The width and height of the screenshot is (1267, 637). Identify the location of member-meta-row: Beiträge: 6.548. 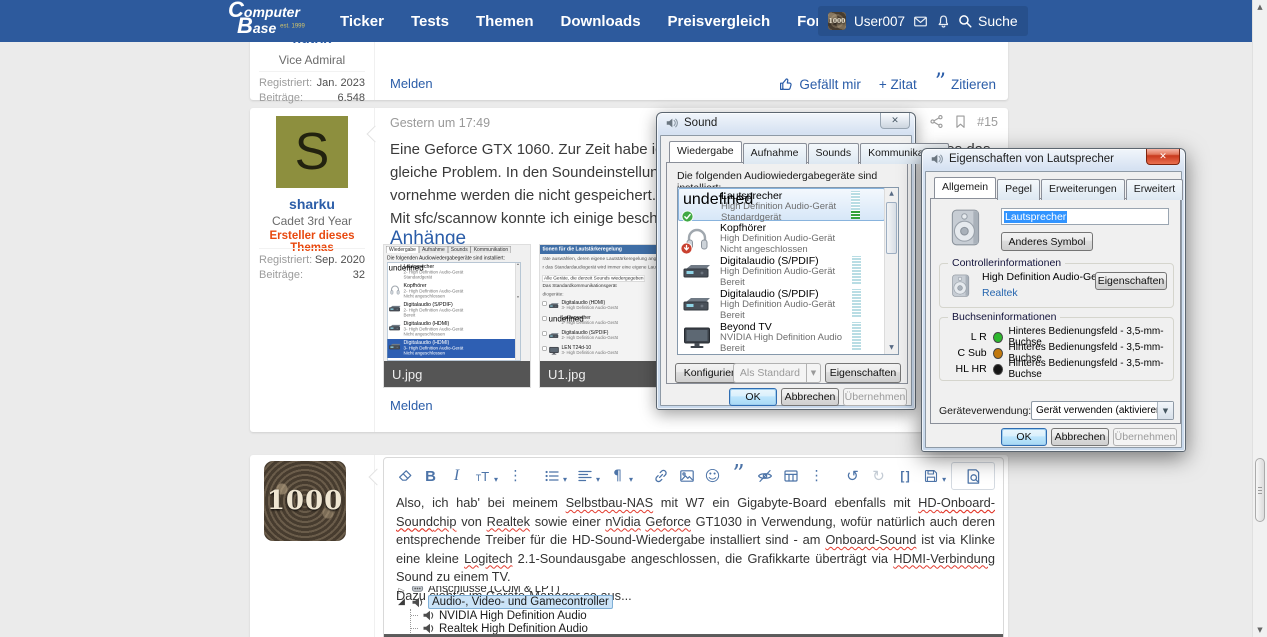
(312, 98).